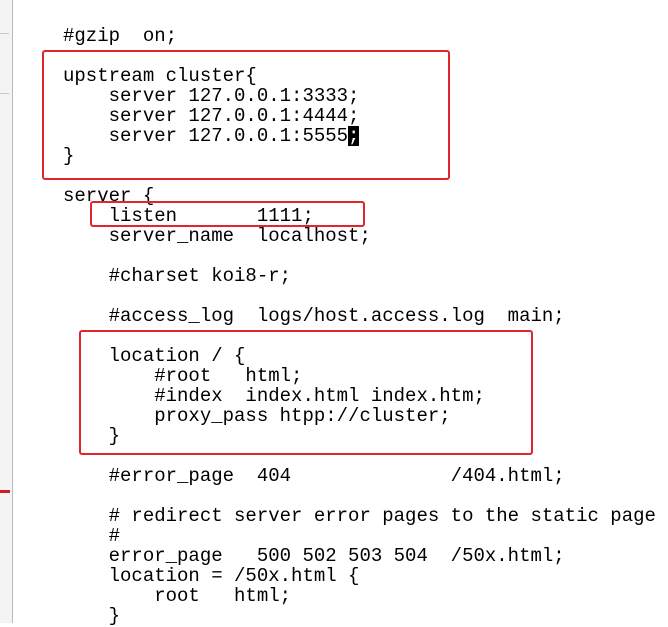  What do you see at coordinates (188, 216) in the screenshot?
I see `code-line: listen 1111;` at bounding box center [188, 216].